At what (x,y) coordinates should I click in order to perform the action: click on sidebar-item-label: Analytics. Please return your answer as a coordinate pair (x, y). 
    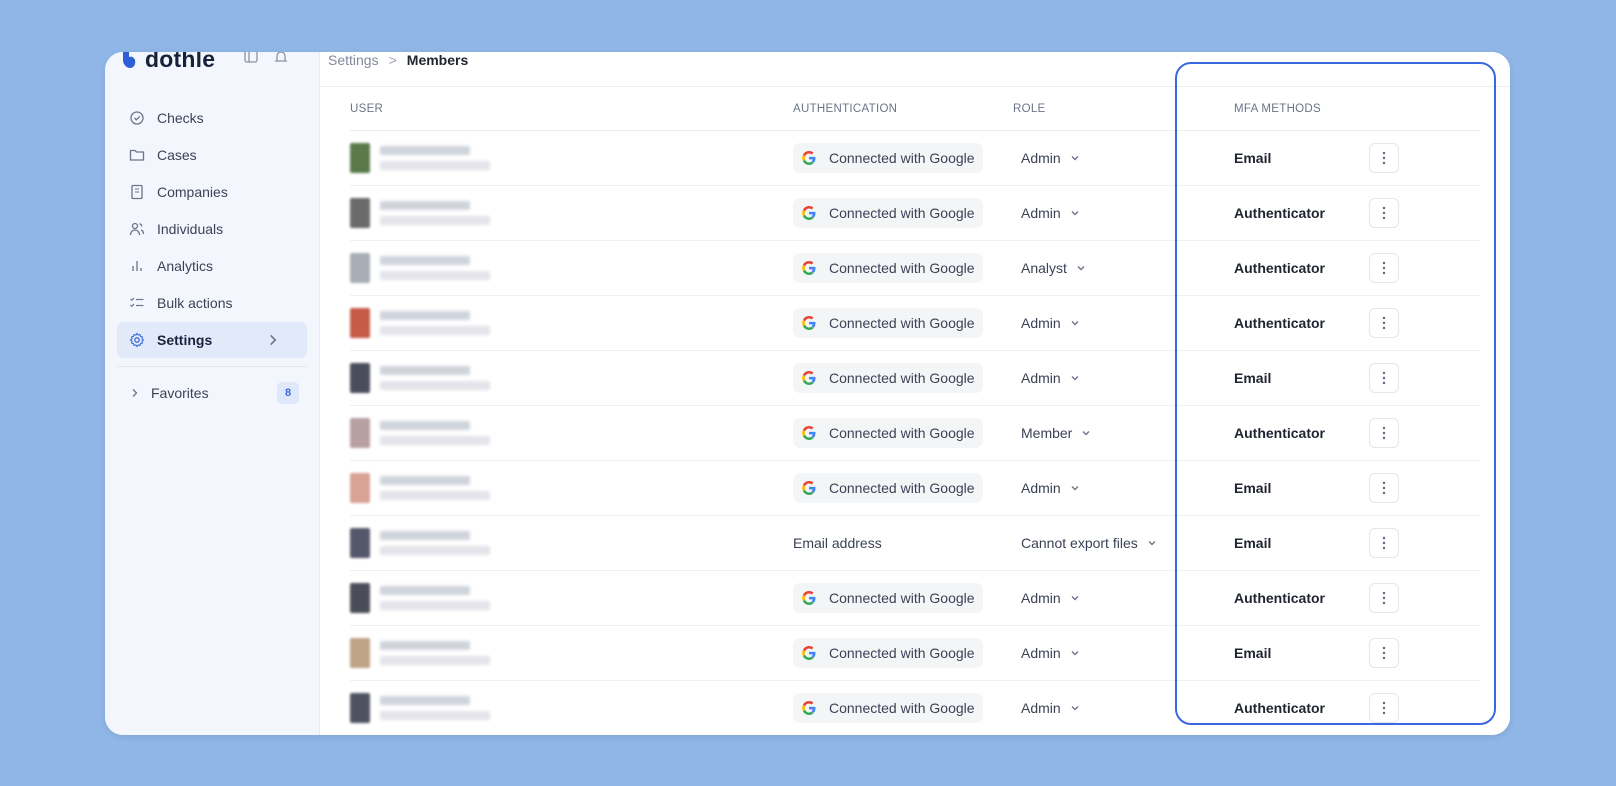
    Looking at the image, I should click on (185, 266).